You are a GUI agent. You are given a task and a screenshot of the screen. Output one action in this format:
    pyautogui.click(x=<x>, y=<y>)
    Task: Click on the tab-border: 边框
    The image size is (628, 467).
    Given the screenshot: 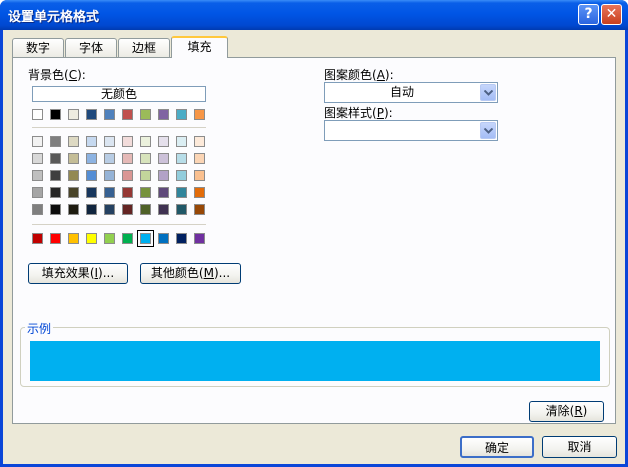 What is the action you would take?
    pyautogui.click(x=144, y=47)
    